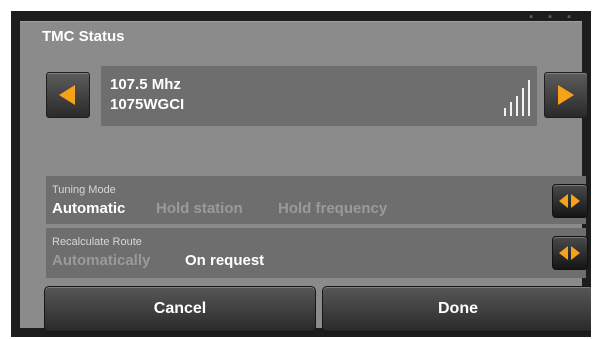  I want to click on station-frequency: 107.5 Mhz, so click(145, 84).